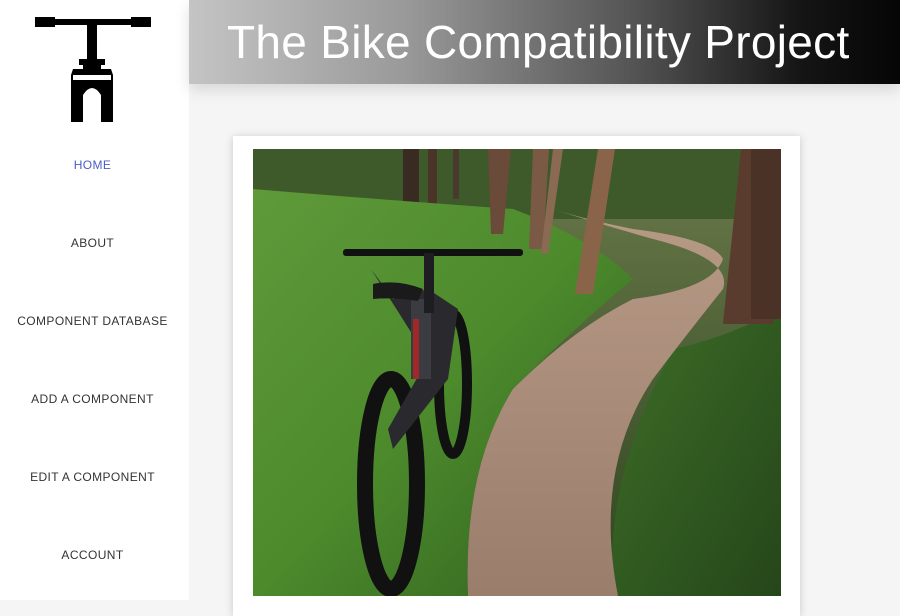  What do you see at coordinates (92, 321) in the screenshot?
I see `nav-item-component-database: COMPONENT DATABASE` at bounding box center [92, 321].